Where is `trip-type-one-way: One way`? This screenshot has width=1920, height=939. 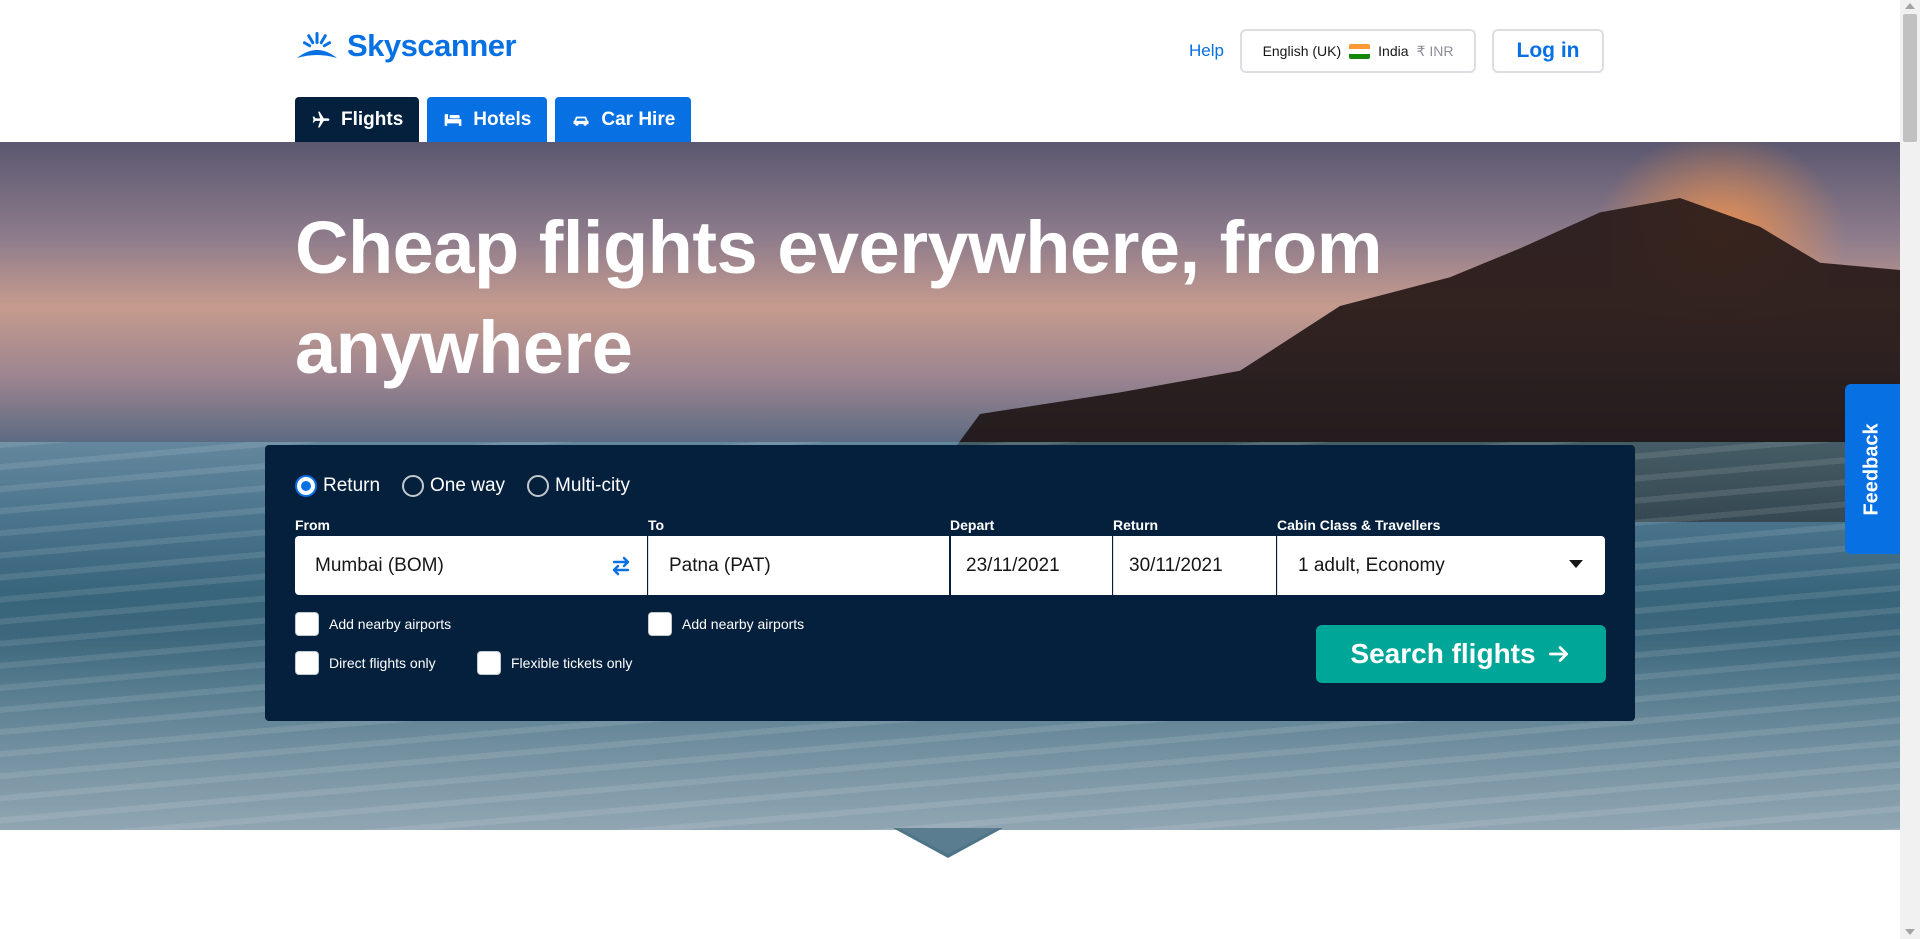 trip-type-one-way: One way is located at coordinates (453, 486).